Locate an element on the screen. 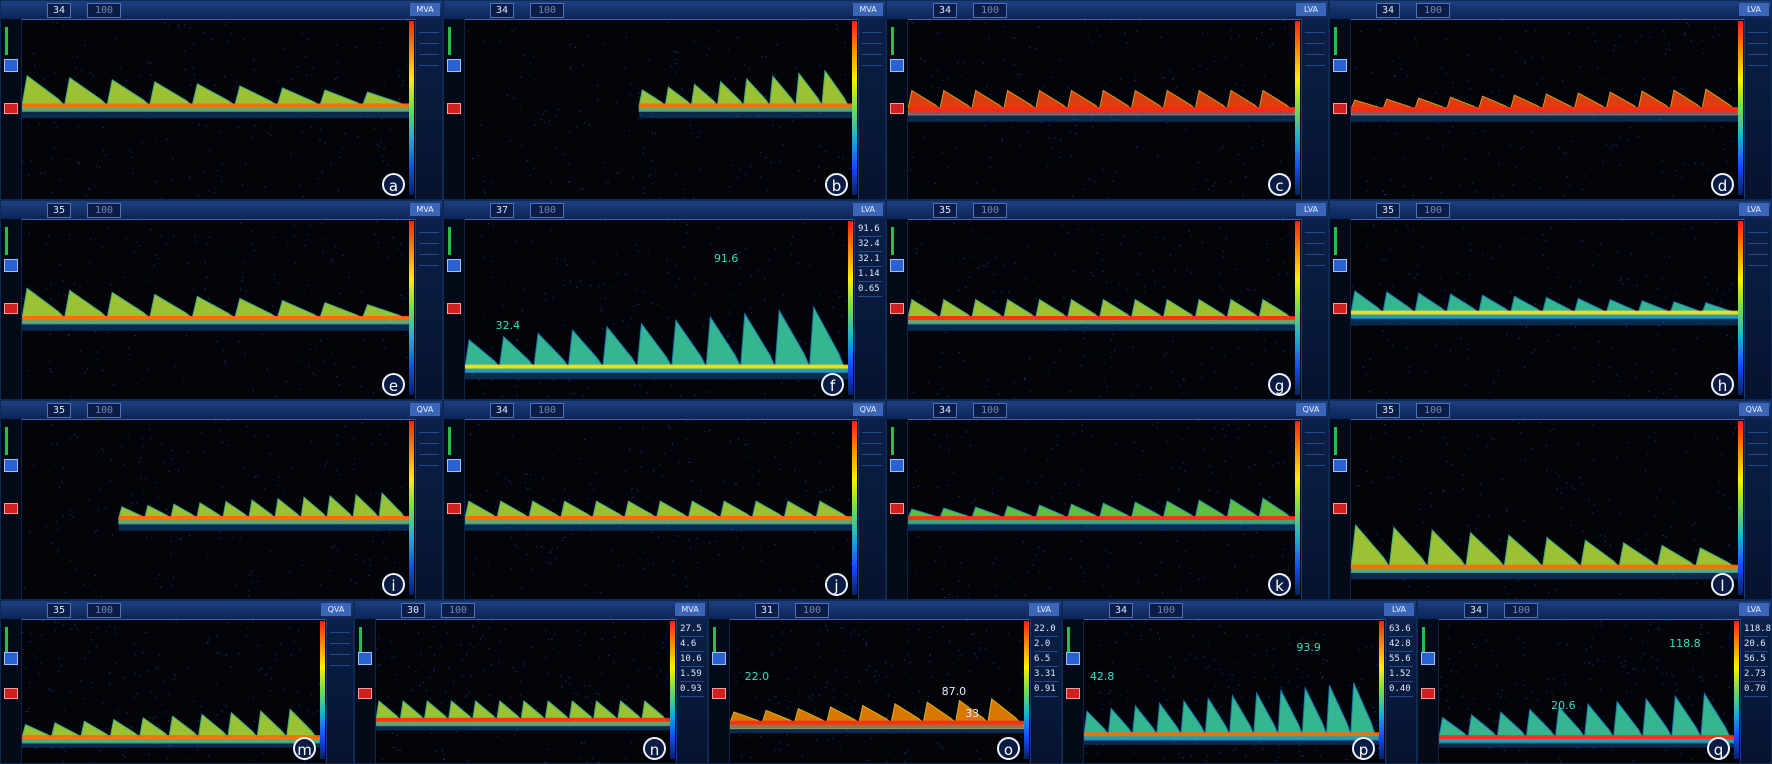 The height and width of the screenshot is (764, 1772). depth-field: 31 is located at coordinates (767, 610).